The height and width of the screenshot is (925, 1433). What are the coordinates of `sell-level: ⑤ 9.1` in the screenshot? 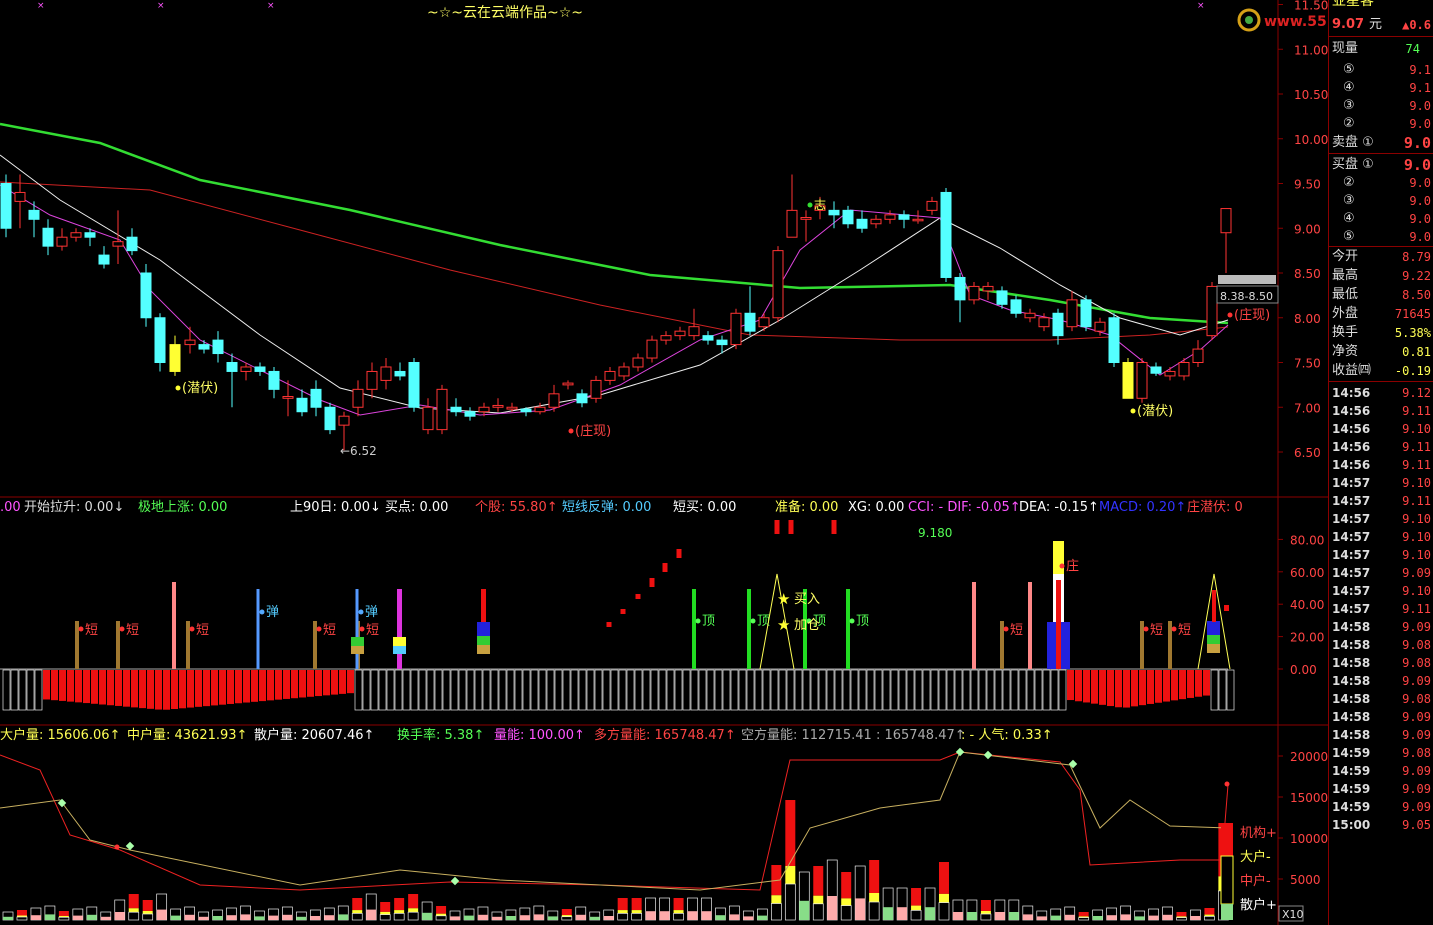 It's located at (1381, 70).